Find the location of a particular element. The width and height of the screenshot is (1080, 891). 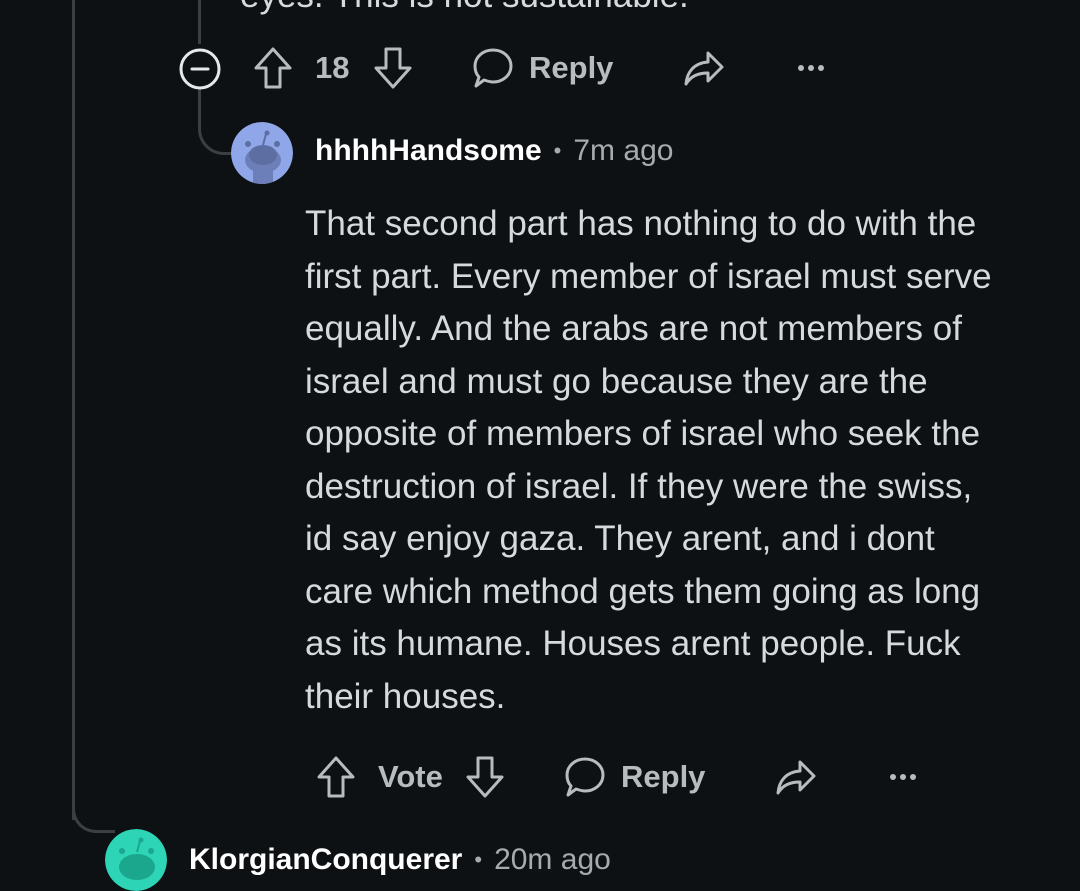

reply-reply-button: Reply is located at coordinates (634, 777).